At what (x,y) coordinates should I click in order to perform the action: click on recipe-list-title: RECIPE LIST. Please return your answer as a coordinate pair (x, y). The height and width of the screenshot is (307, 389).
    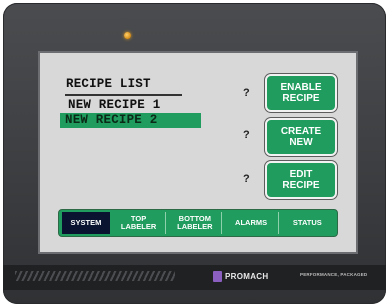
    Looking at the image, I should click on (108, 84).